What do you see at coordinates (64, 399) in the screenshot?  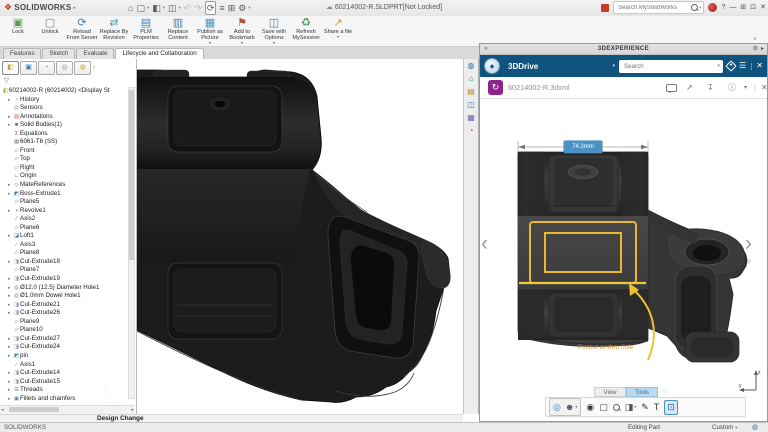 I see `tree-item-fillets-and-chamfers: ▸ ▣Fillets and chamfers` at bounding box center [64, 399].